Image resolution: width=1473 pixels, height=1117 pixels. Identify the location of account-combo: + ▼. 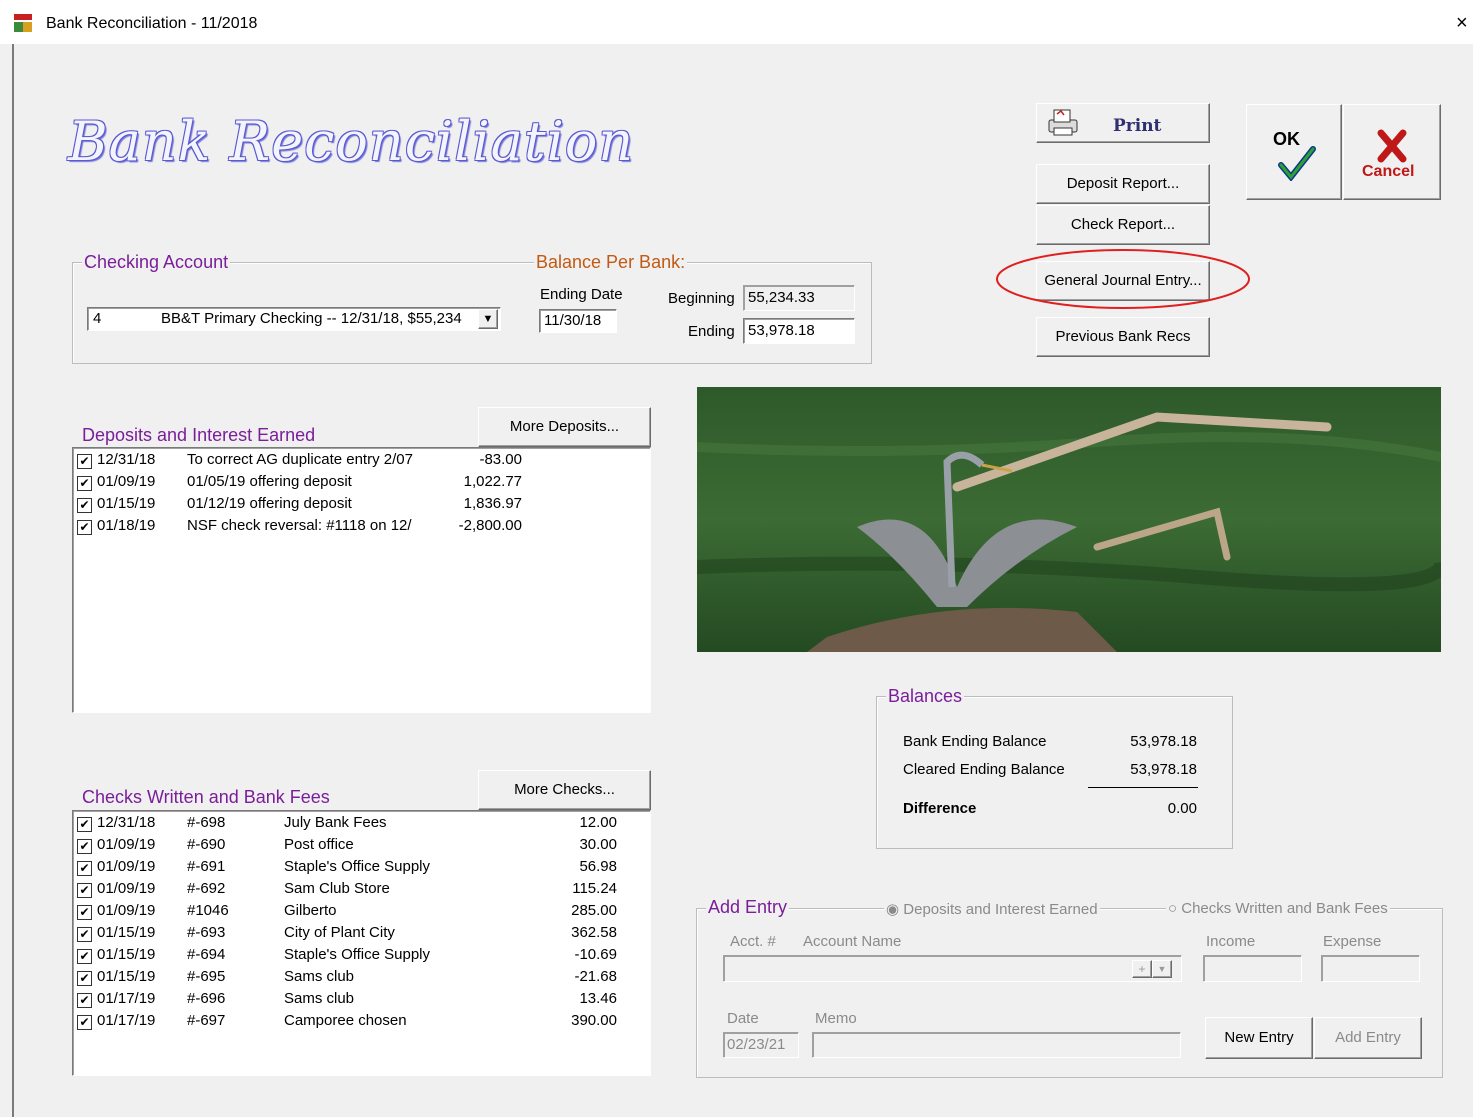
(952, 968).